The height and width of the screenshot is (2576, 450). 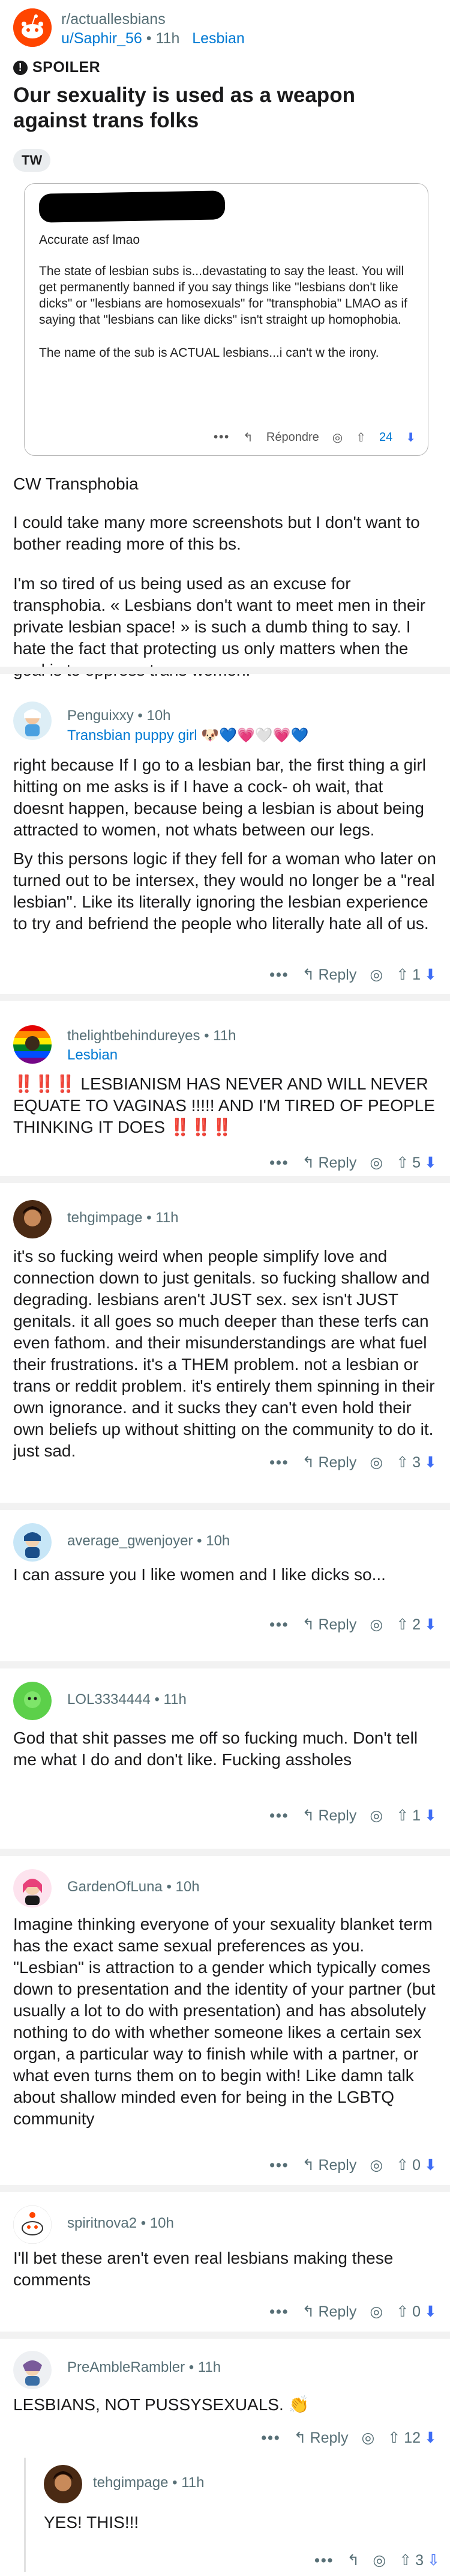 What do you see at coordinates (126, 2367) in the screenshot?
I see `comment-author: PreAmbleRambler` at bounding box center [126, 2367].